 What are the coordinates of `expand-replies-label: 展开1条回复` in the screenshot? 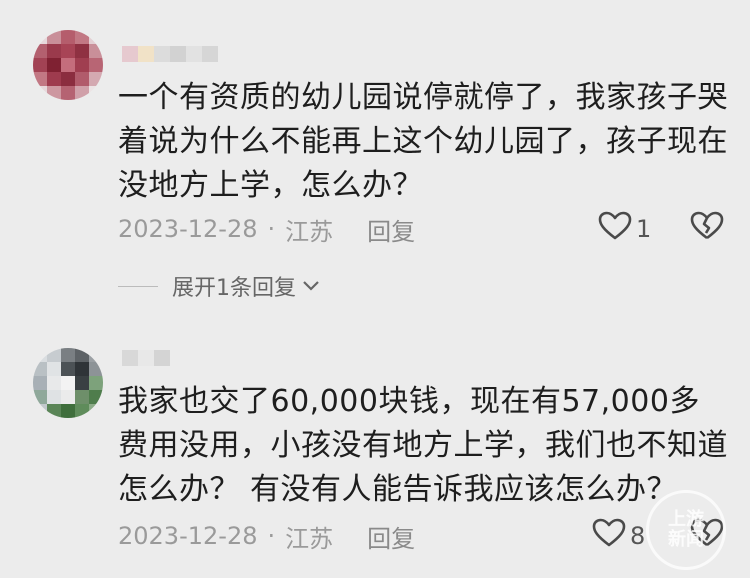 It's located at (234, 288).